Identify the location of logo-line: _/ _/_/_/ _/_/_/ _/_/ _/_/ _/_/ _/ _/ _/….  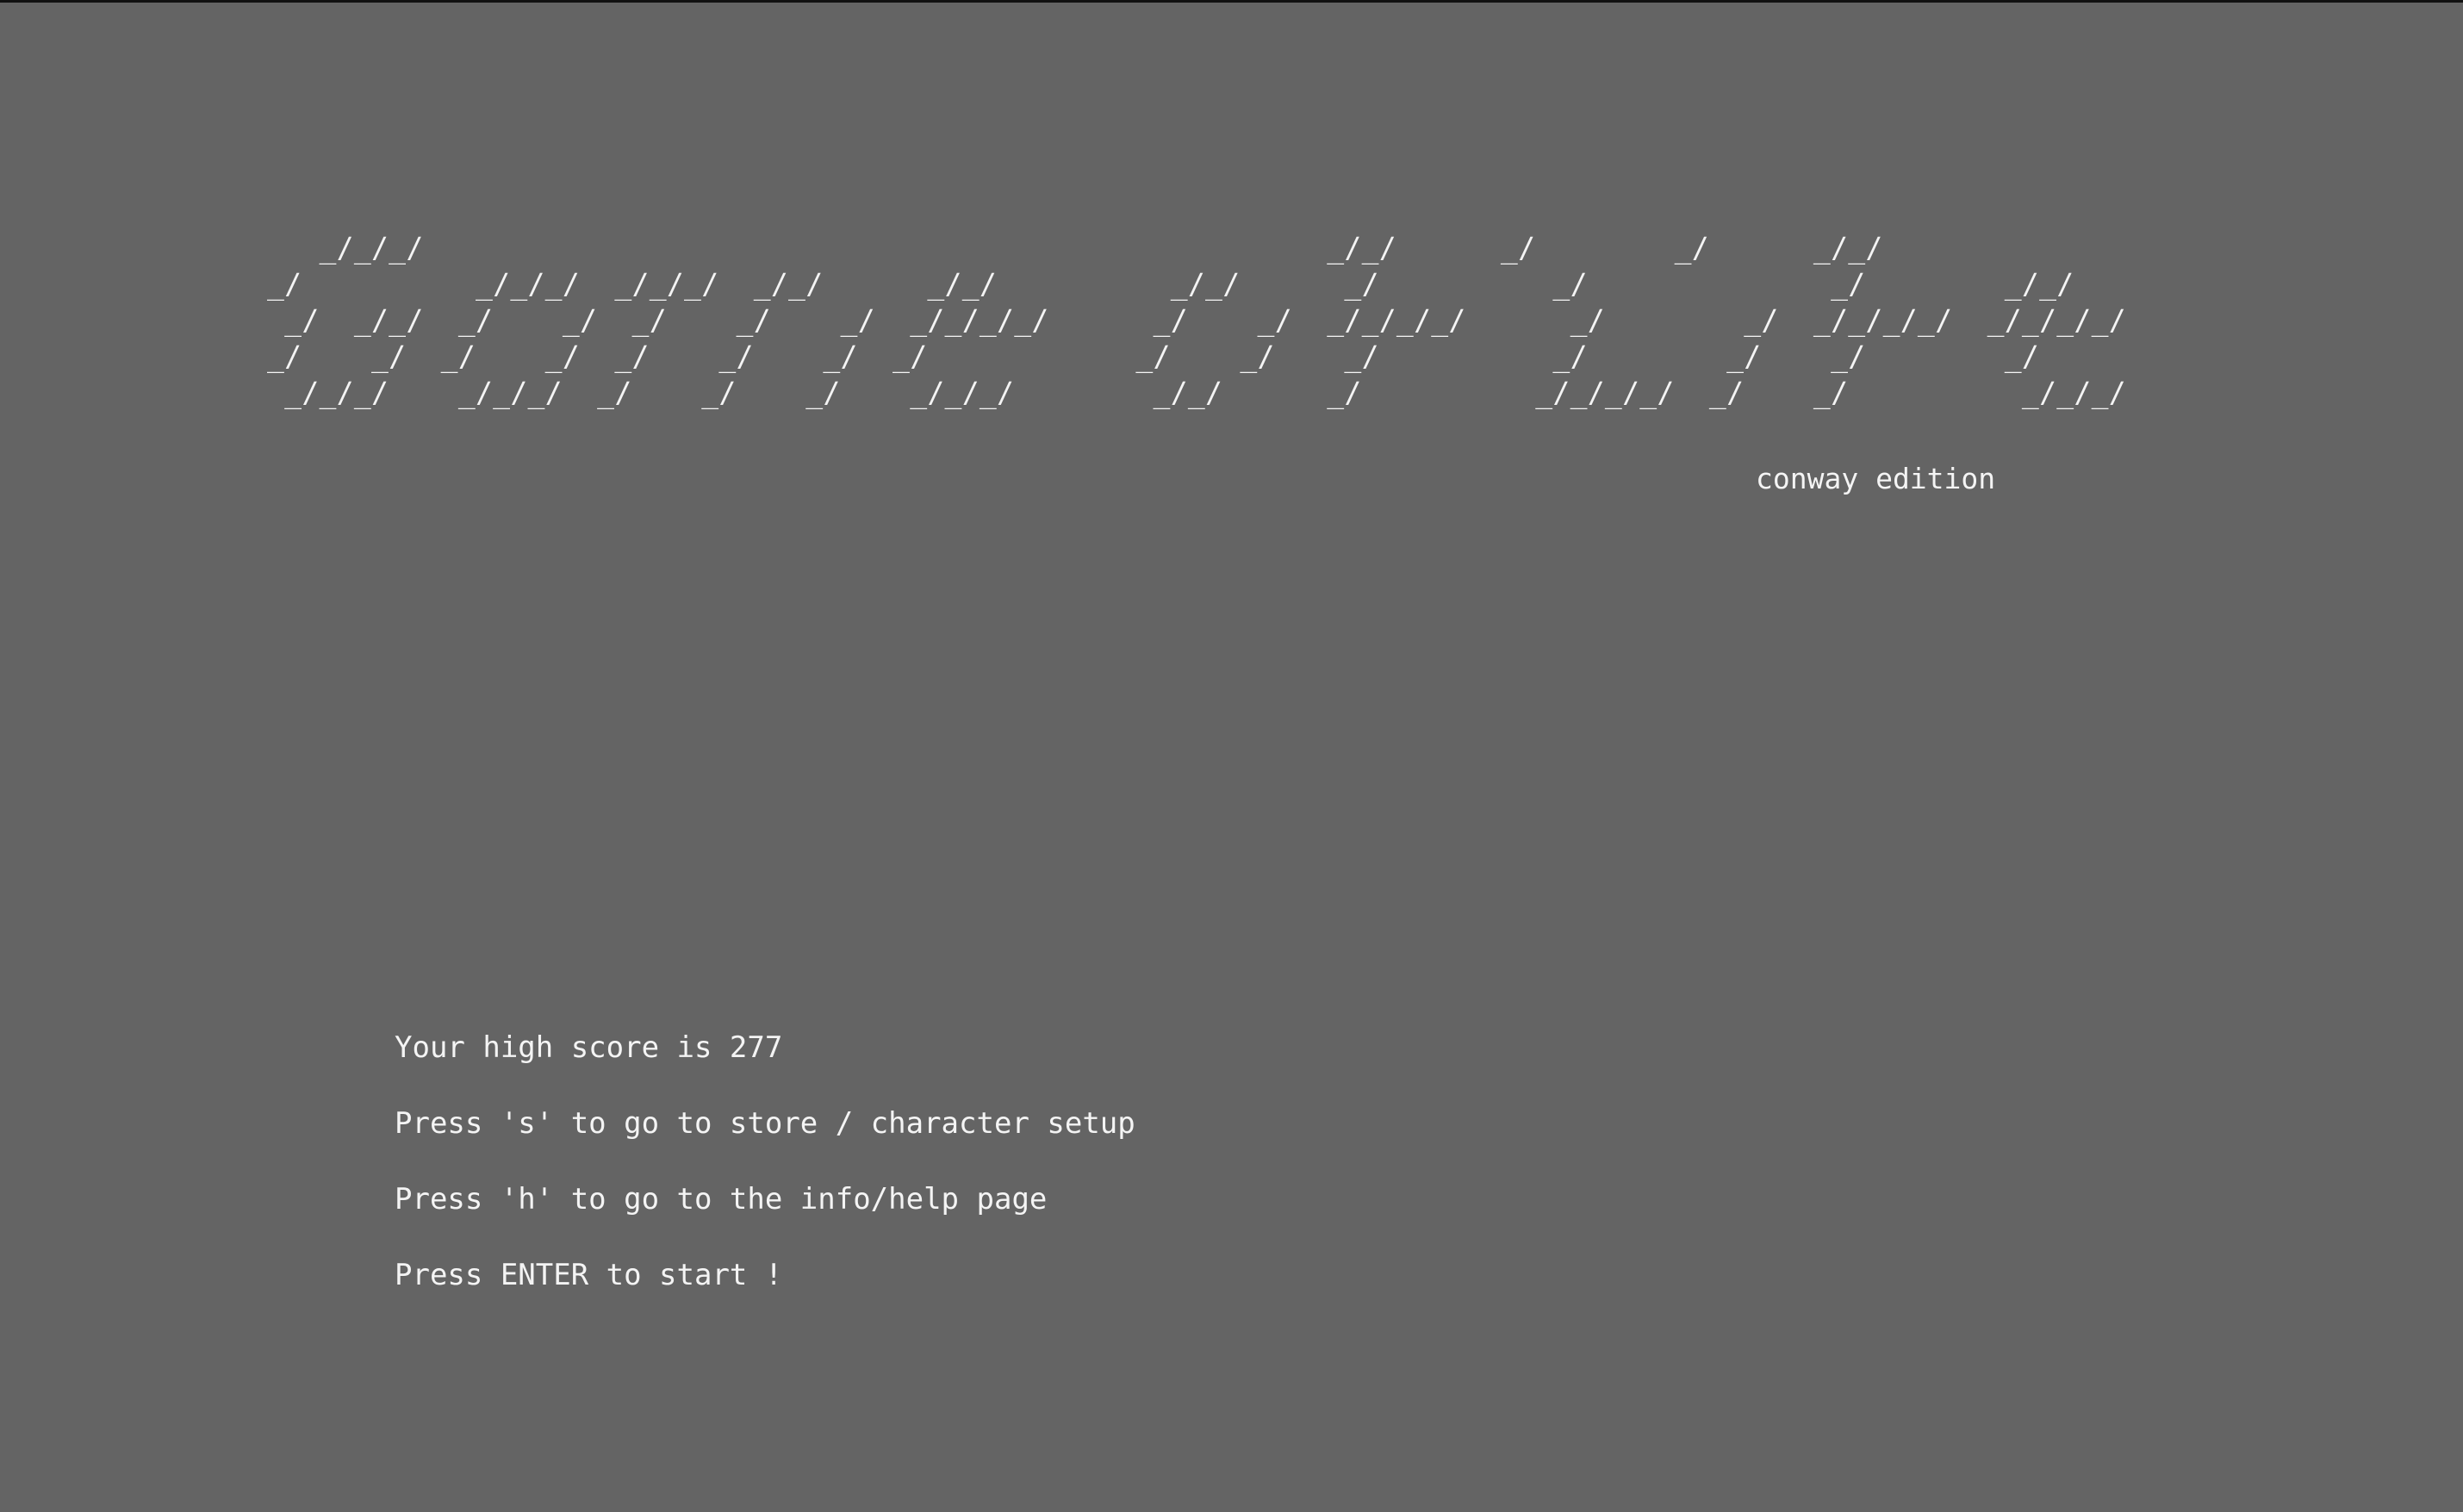
(1170, 284).